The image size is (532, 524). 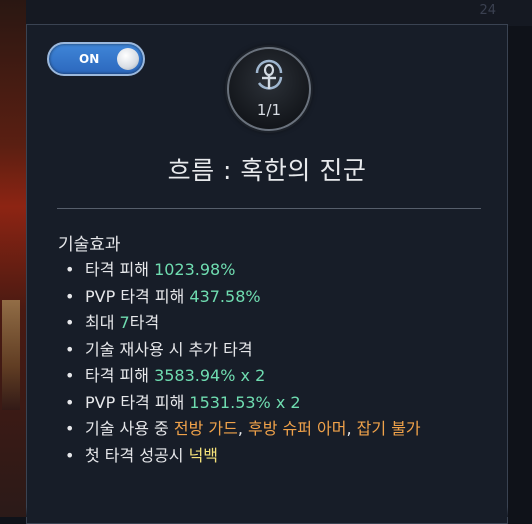 I want to click on effect-item: 최대 7타격, so click(x=267, y=323).